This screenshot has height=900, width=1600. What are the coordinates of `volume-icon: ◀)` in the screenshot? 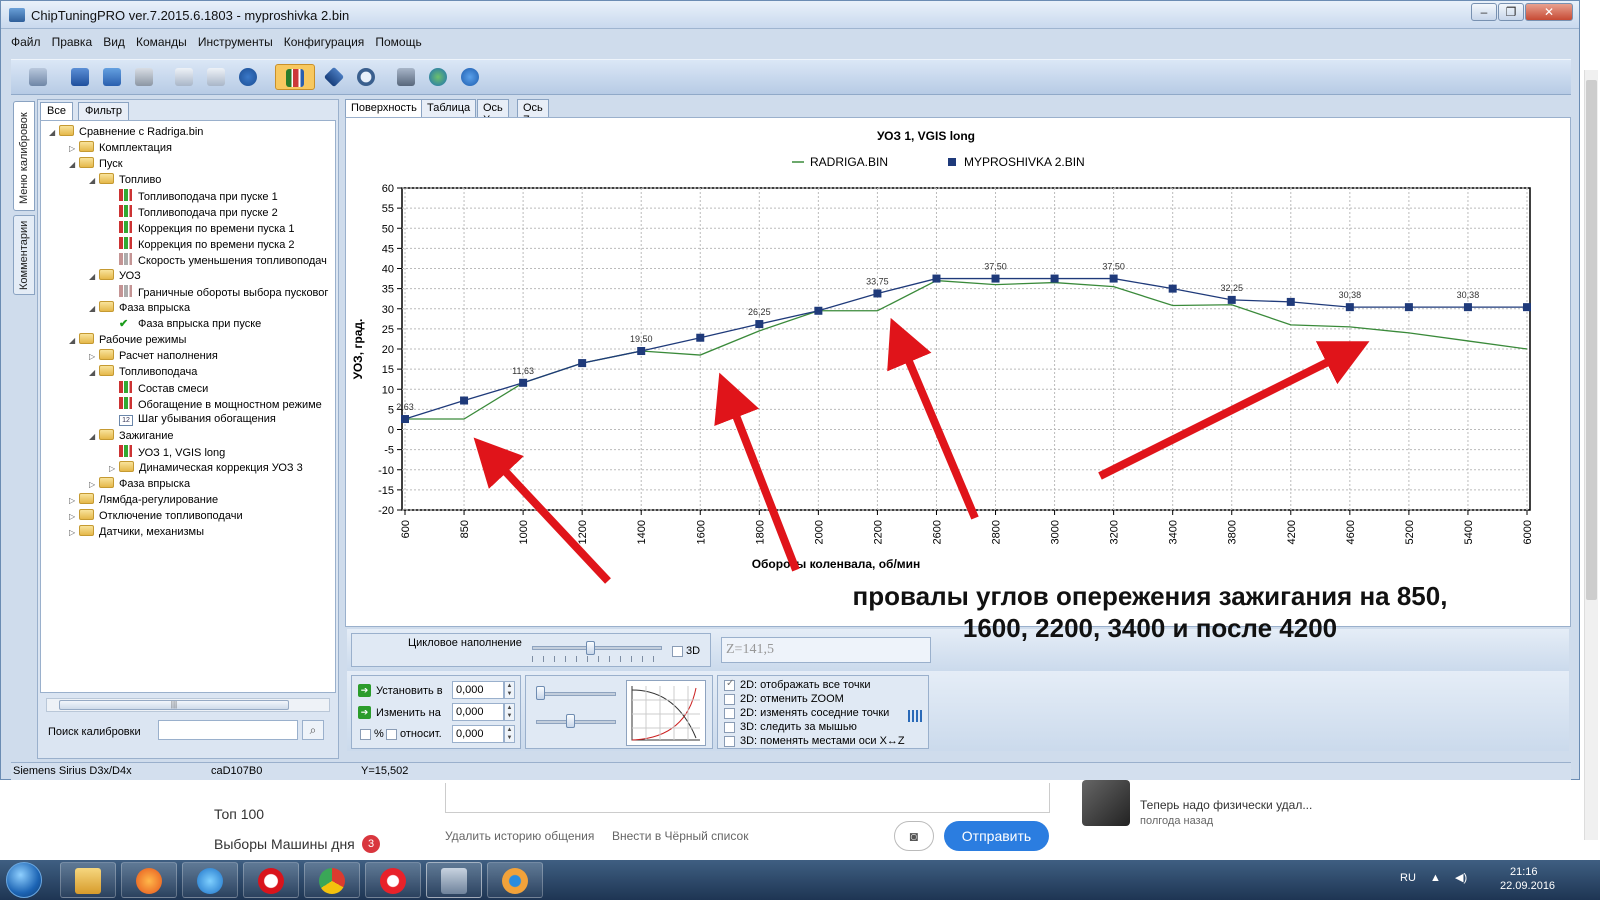 It's located at (1461, 877).